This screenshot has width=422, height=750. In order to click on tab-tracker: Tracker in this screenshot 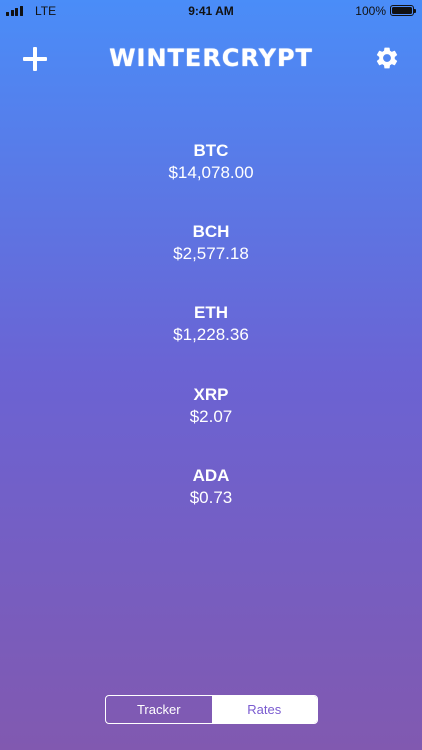, I will do `click(159, 709)`.